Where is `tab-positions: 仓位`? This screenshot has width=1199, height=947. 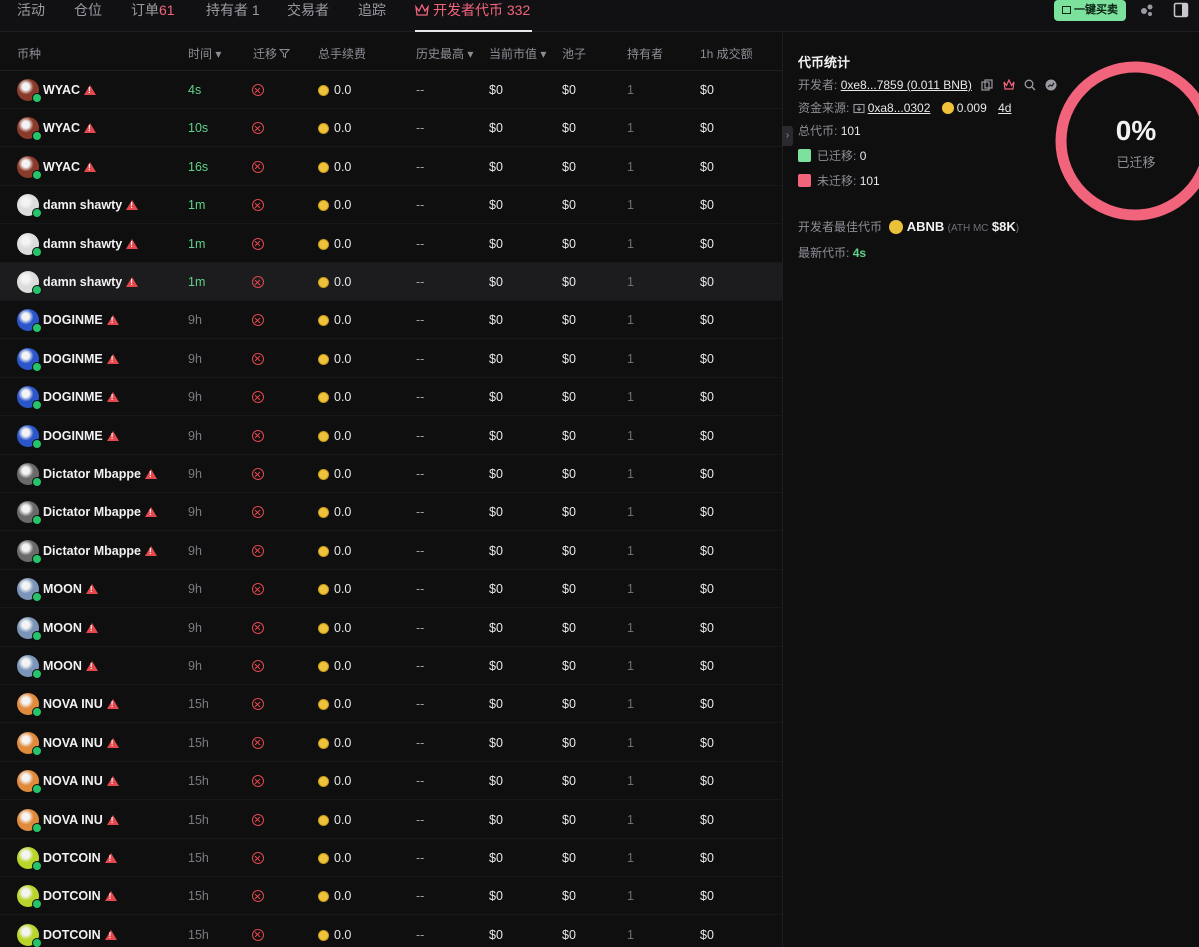 tab-positions: 仓位 is located at coordinates (88, 16).